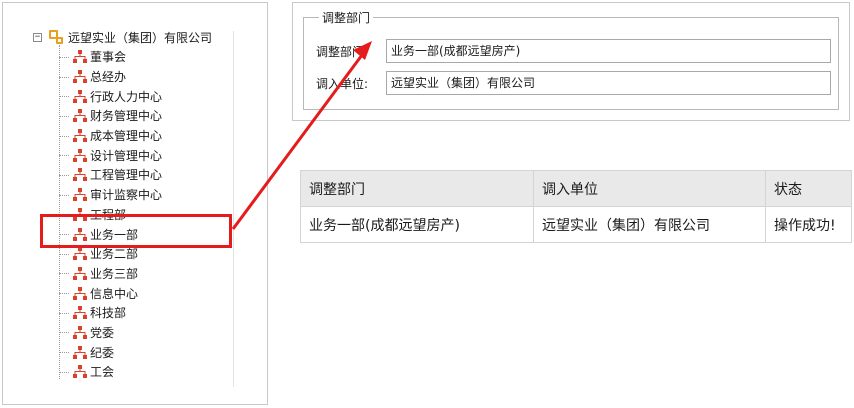 The height and width of the screenshot is (408, 854). I want to click on tree-item: 审计监察中心, so click(110, 195).